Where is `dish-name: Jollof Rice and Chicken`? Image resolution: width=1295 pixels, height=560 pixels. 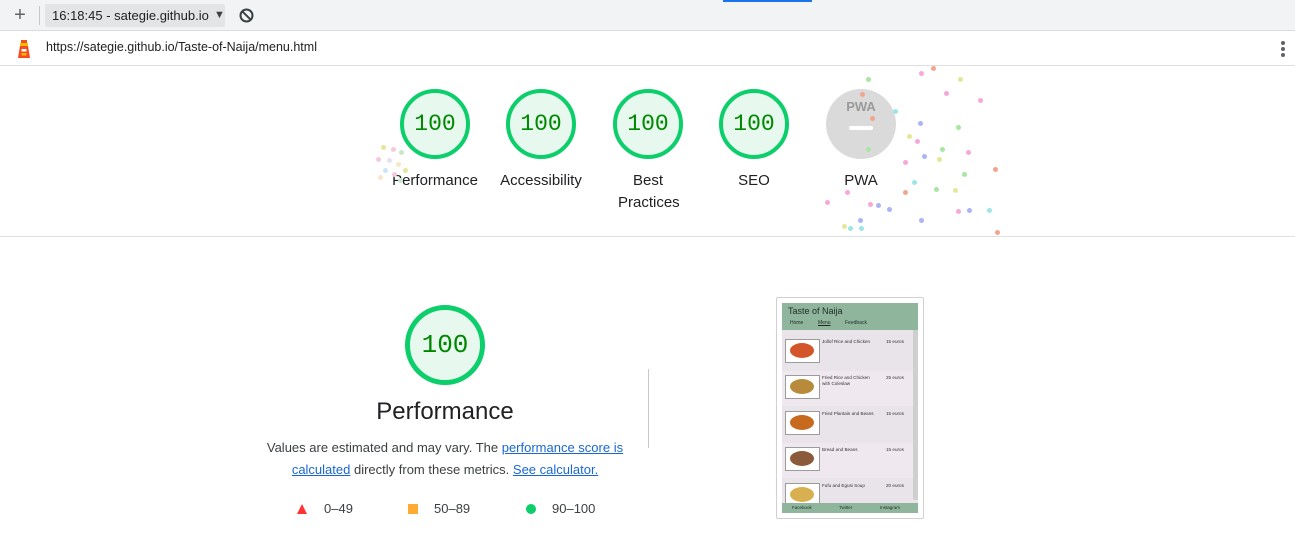
dish-name: Jollof Rice and Chicken is located at coordinates (846, 341).